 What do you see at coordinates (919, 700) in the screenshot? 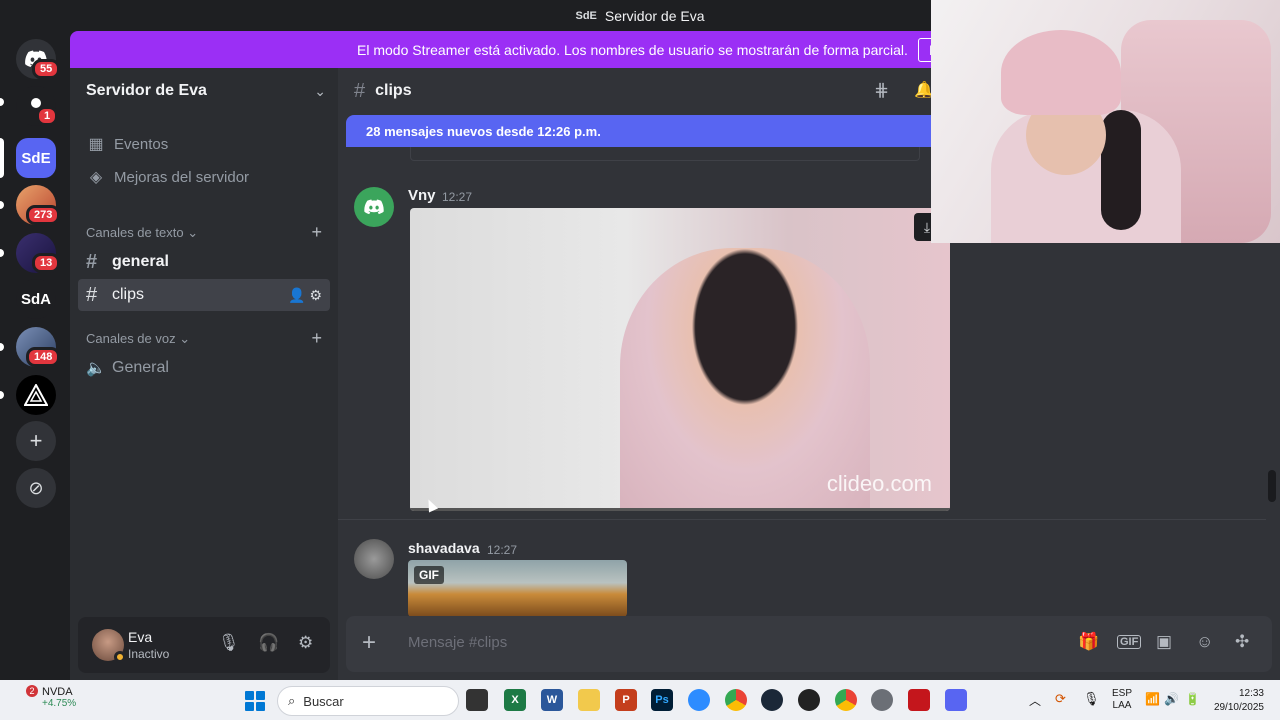
I see `acrobat-icon` at bounding box center [919, 700].